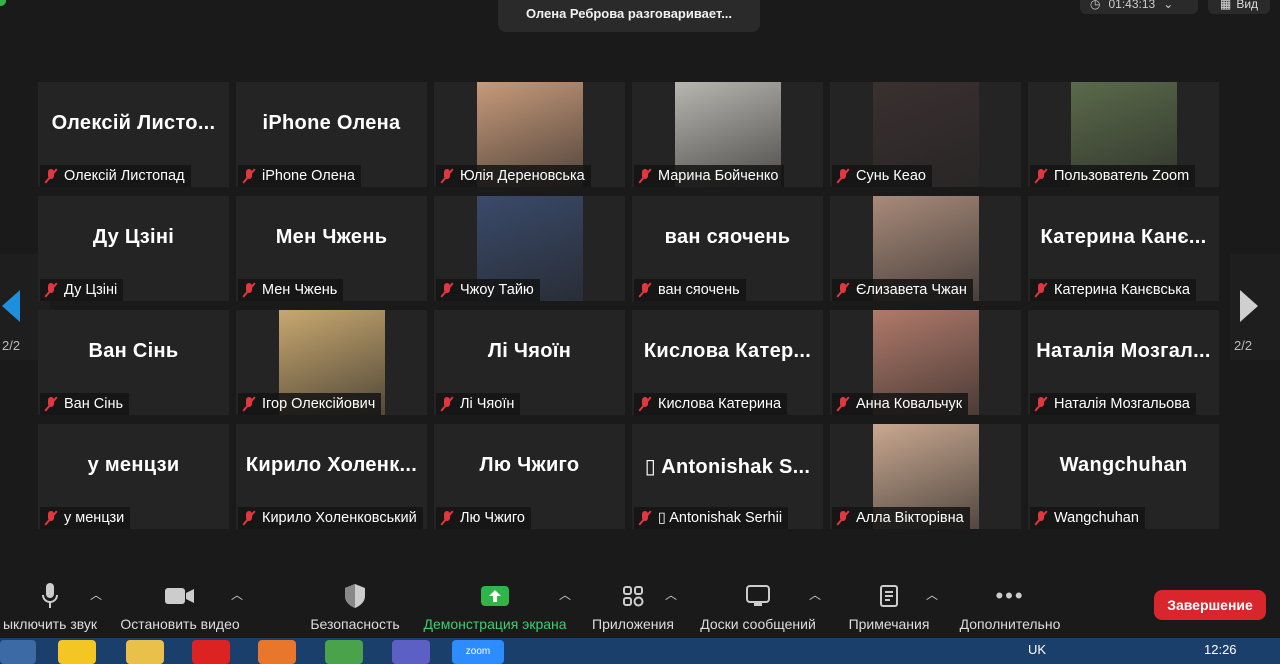 This screenshot has width=1280, height=664. I want to click on participant-tile: Олексій Листо... Олексій Листопад, so click(133, 134).